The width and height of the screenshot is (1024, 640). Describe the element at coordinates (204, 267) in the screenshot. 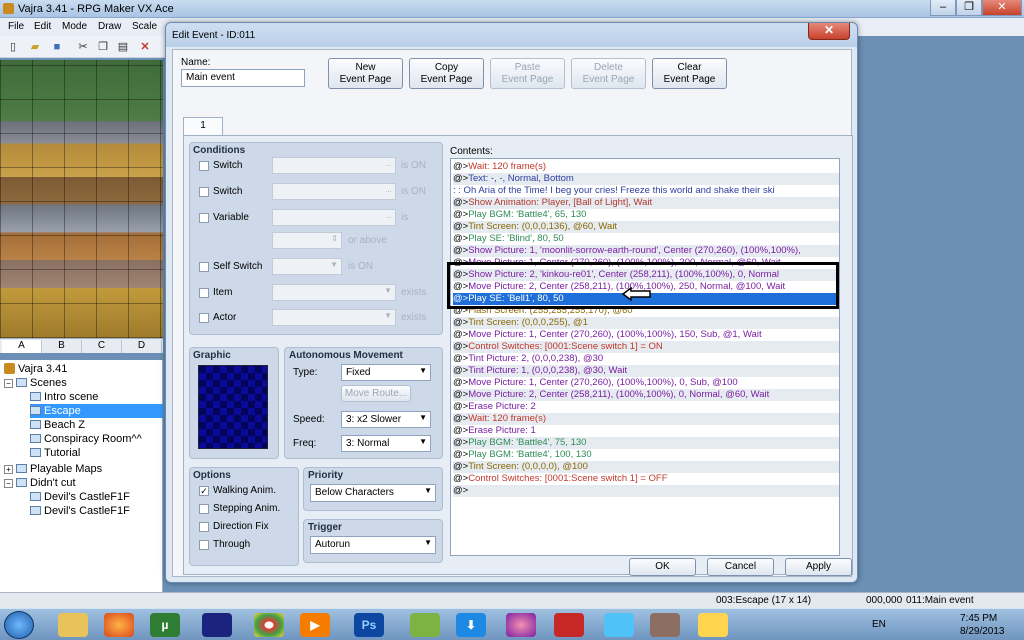

I see `self-switch-checkbox` at that location.